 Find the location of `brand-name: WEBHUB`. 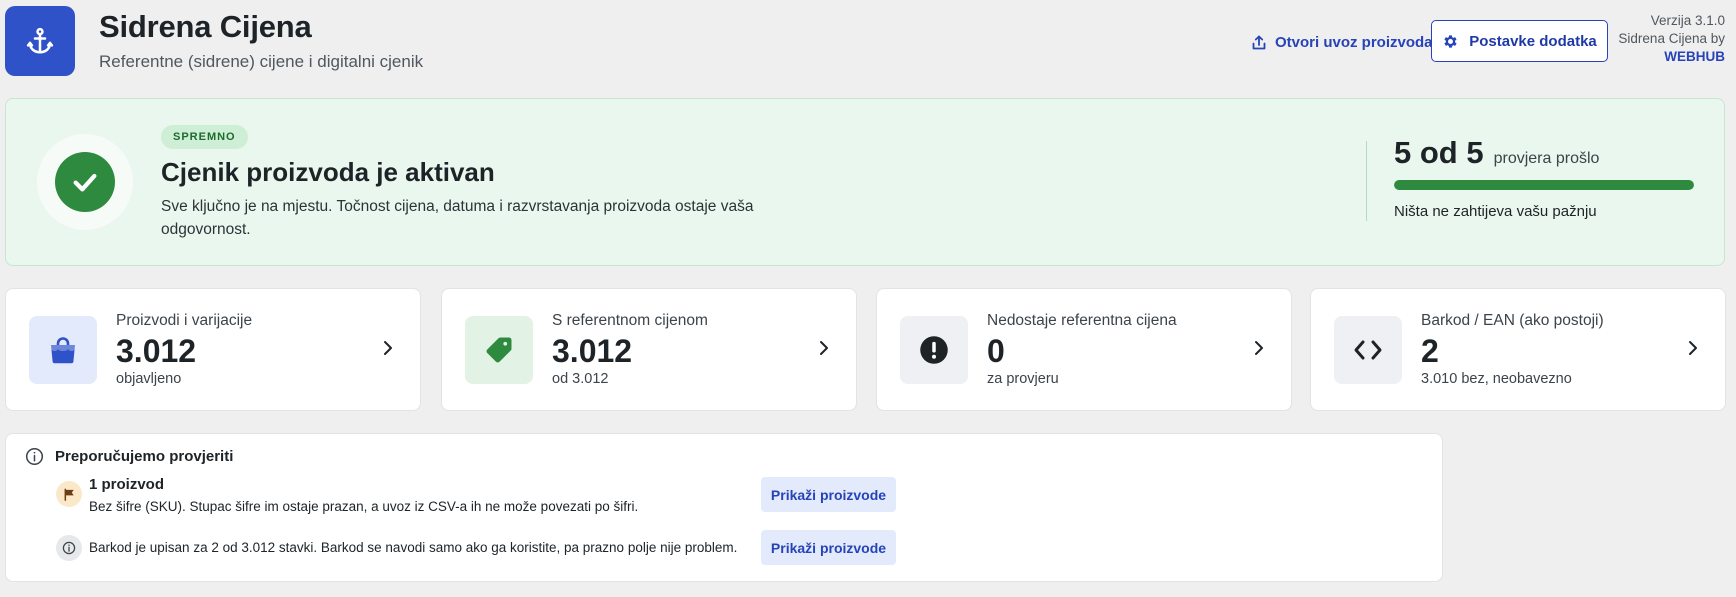

brand-name: WEBHUB is located at coordinates (1694, 56).